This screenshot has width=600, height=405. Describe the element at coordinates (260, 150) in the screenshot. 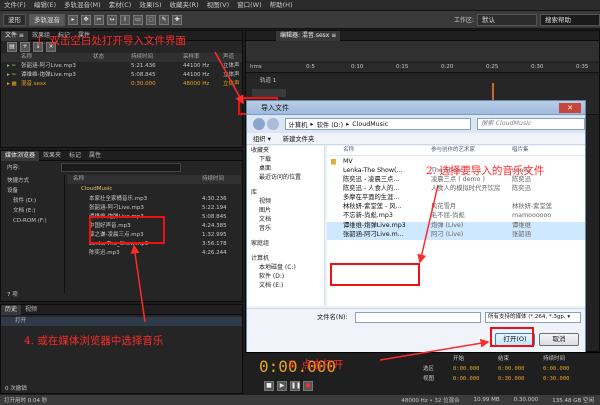

I see `nav-favorites: 收藏夹` at that location.